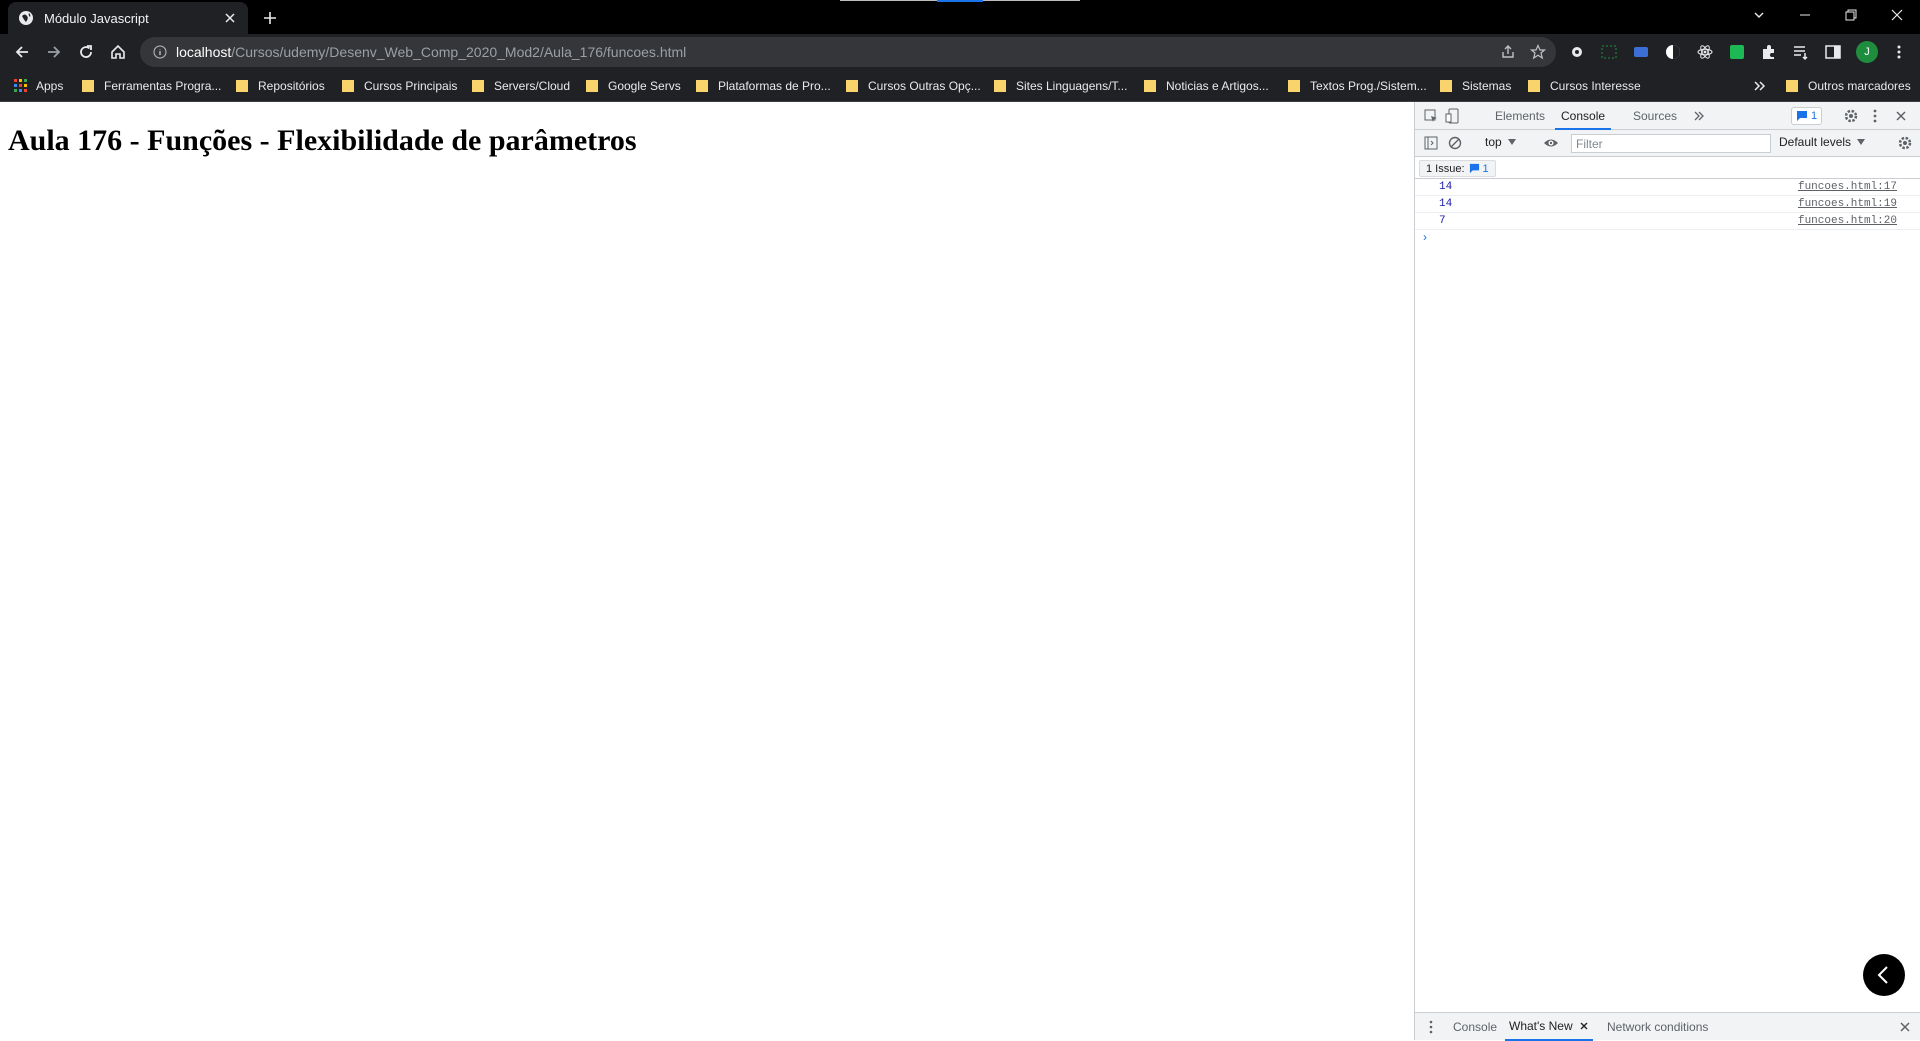  I want to click on close-drawer-icon, so click(1905, 1027).